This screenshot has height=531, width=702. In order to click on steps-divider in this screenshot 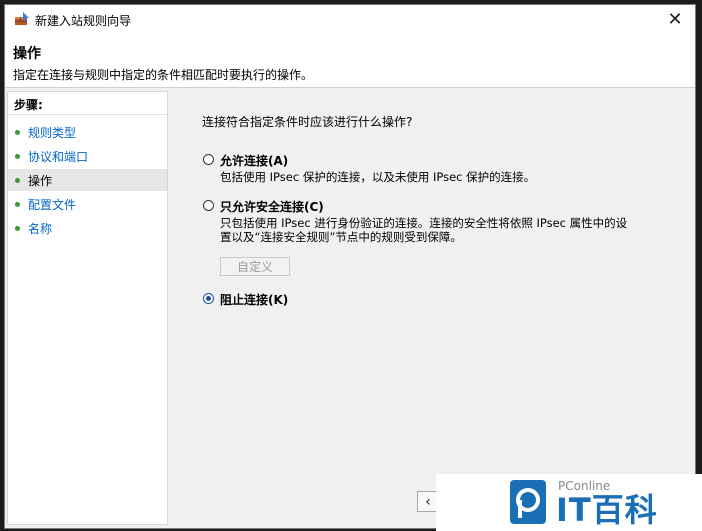, I will do `click(87, 114)`.